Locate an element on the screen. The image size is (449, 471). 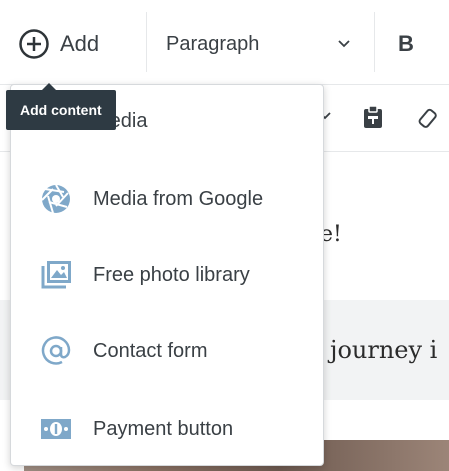
menu-item-label: Free photo library is located at coordinates (171, 274).